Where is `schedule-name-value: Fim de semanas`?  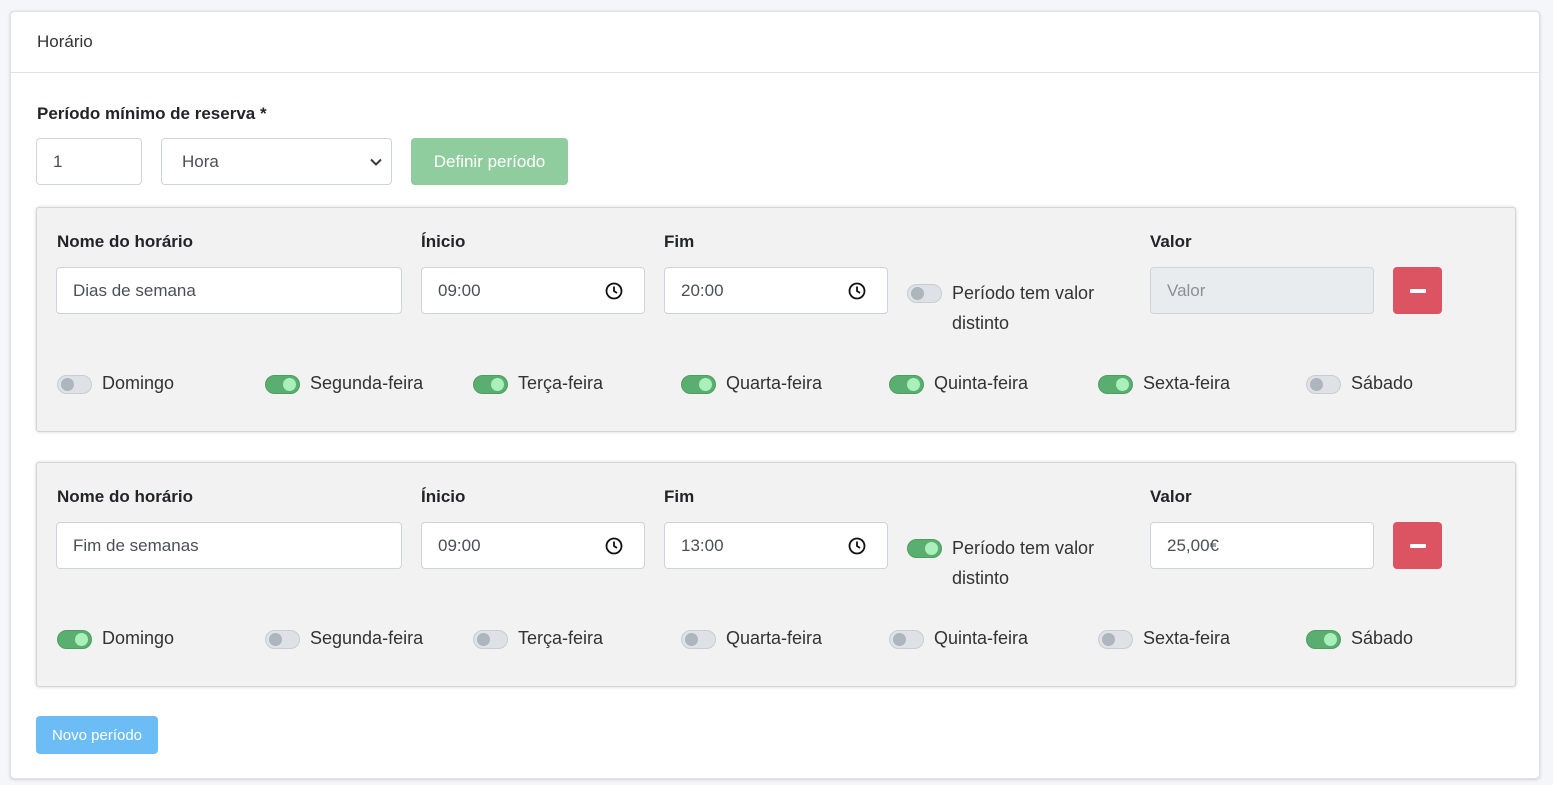
schedule-name-value: Fim de semanas is located at coordinates (136, 545).